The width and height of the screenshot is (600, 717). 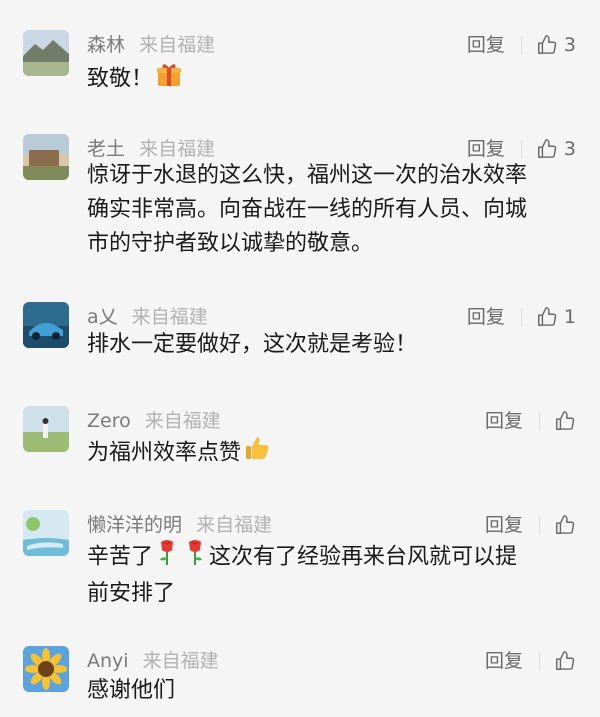 What do you see at coordinates (569, 317) in the screenshot?
I see `like-count: 1` at bounding box center [569, 317].